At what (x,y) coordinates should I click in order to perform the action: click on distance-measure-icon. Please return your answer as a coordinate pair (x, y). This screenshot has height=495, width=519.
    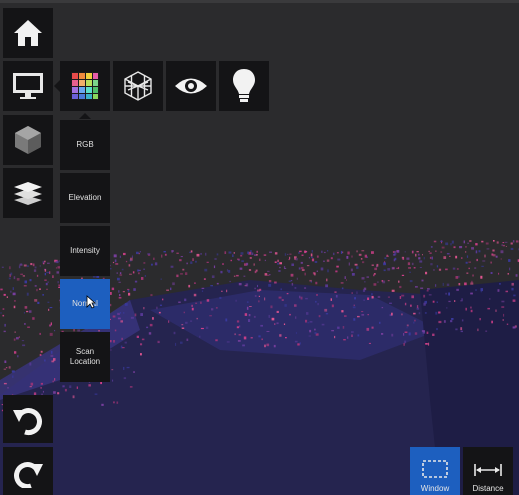
    Looking at the image, I should click on (488, 470).